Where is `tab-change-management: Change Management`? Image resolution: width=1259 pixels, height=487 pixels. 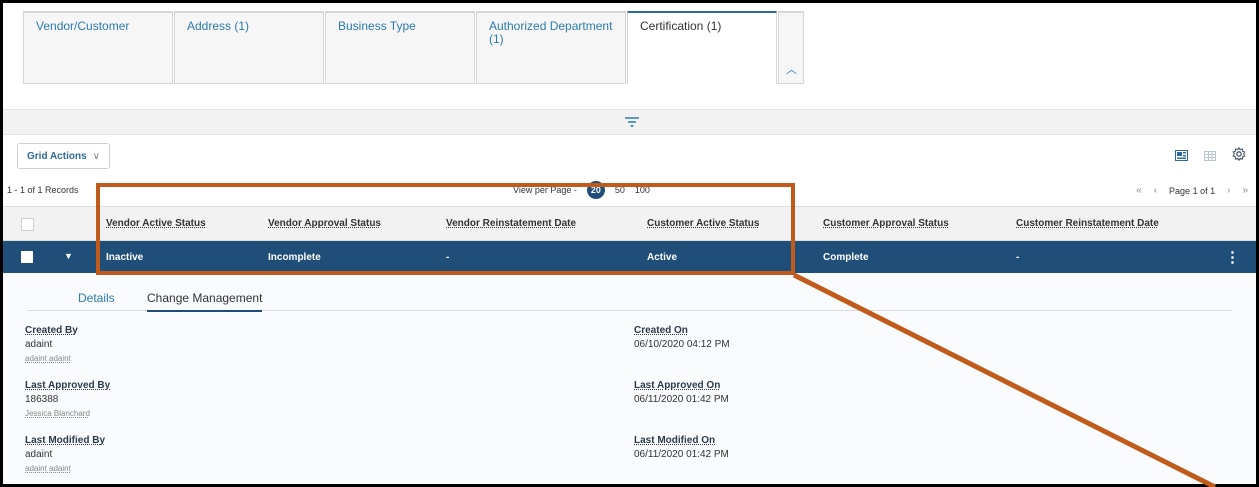 tab-change-management: Change Management is located at coordinates (205, 301).